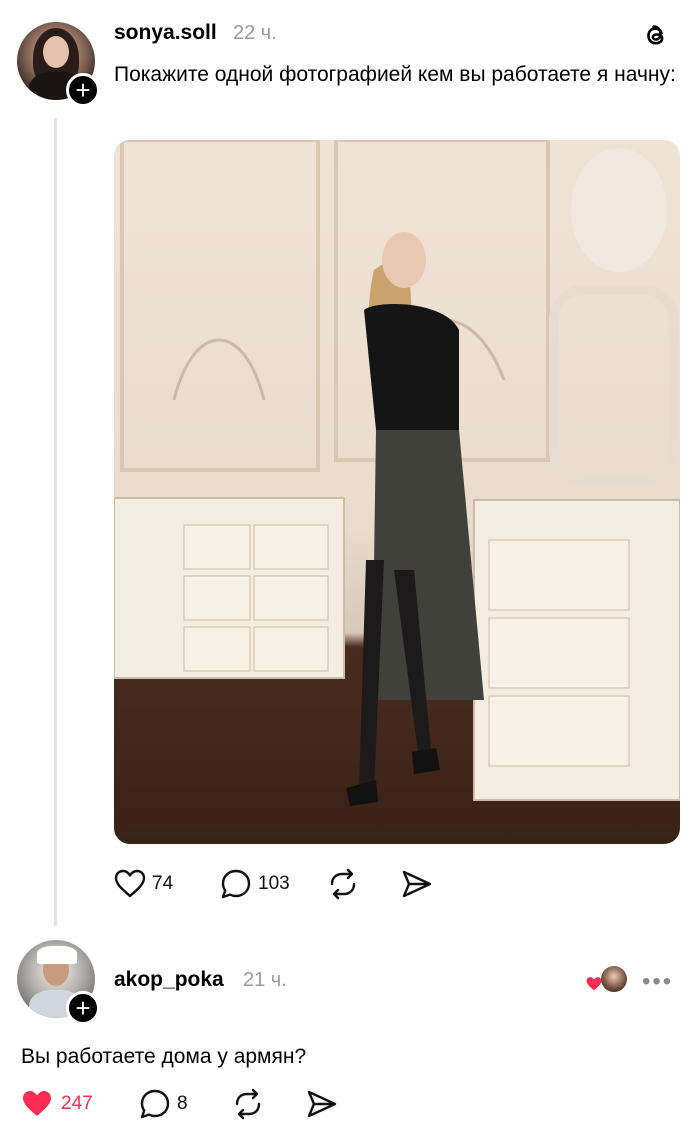 This screenshot has width=700, height=1139. What do you see at coordinates (656, 35) in the screenshot?
I see `threads-logo-icon` at bounding box center [656, 35].